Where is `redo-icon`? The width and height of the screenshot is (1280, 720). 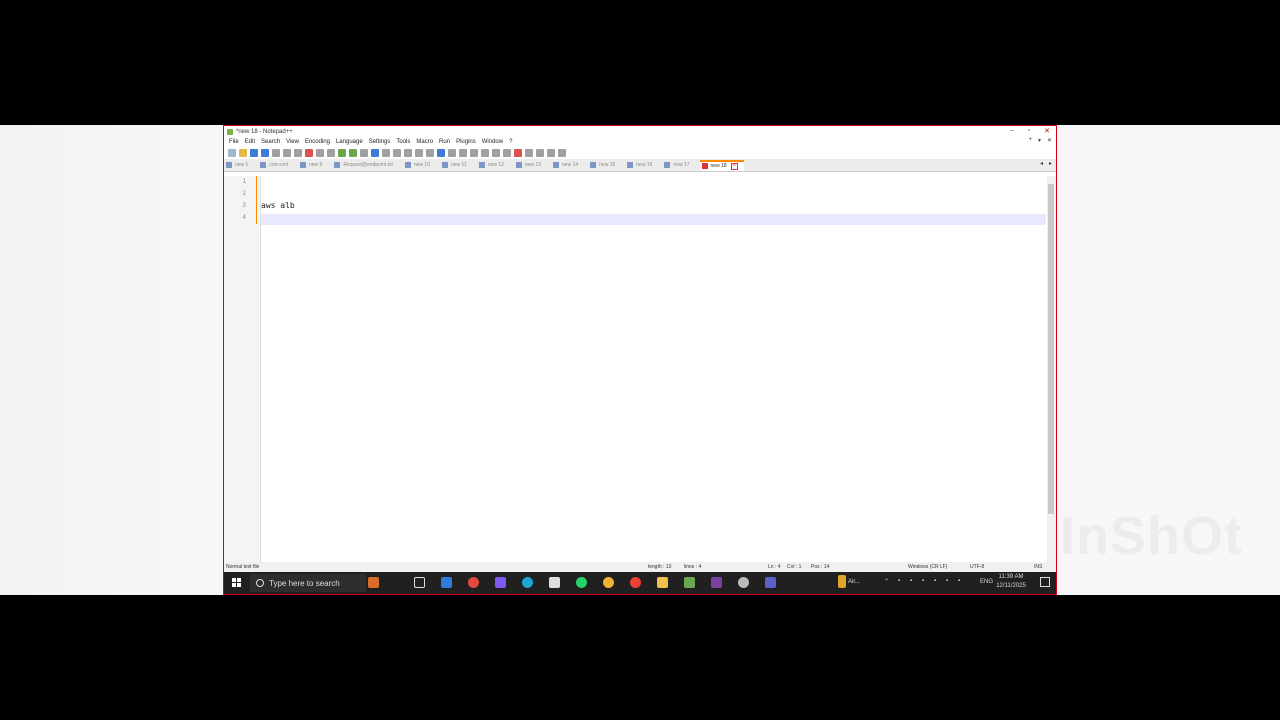
redo-icon is located at coordinates (353, 153).